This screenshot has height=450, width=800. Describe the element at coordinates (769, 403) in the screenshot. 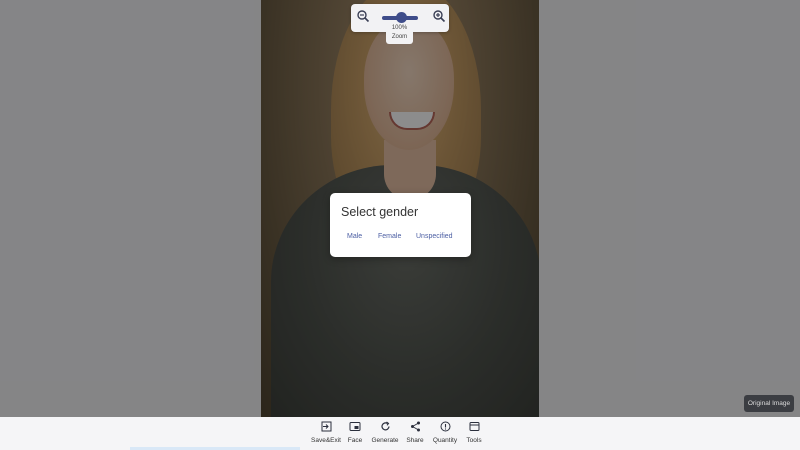

I see `original-image-button: Original Image` at that location.